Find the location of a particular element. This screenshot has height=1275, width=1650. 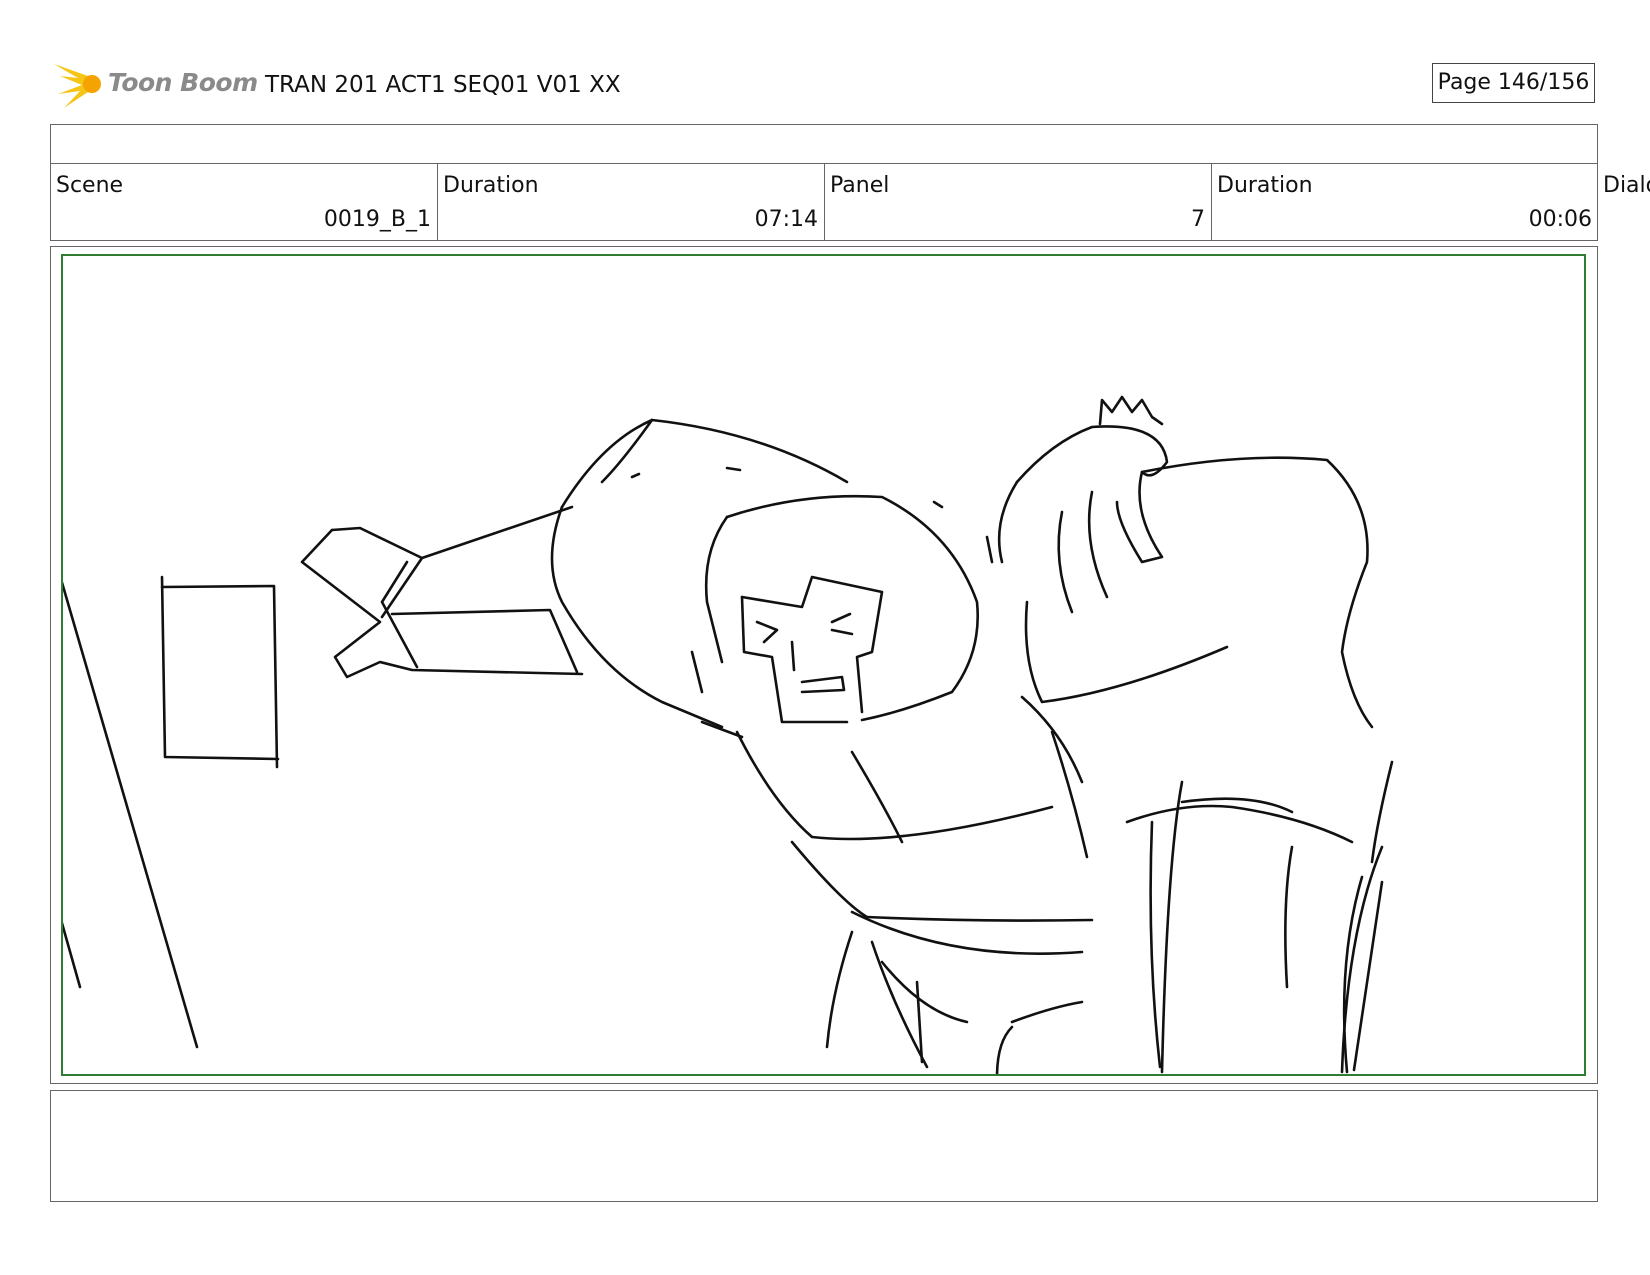

panel-duration-cell: Duration 00:06 is located at coordinates (1405, 201).